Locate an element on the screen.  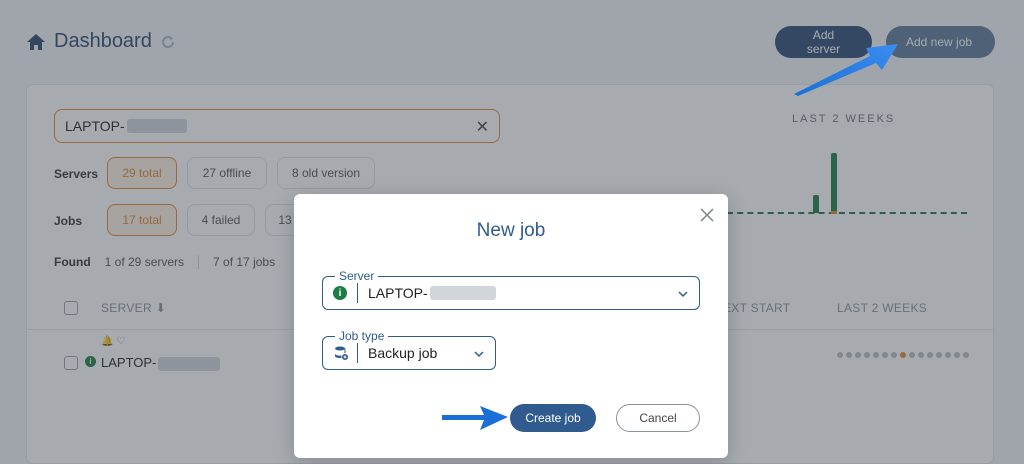
database-icon is located at coordinates (341, 353).